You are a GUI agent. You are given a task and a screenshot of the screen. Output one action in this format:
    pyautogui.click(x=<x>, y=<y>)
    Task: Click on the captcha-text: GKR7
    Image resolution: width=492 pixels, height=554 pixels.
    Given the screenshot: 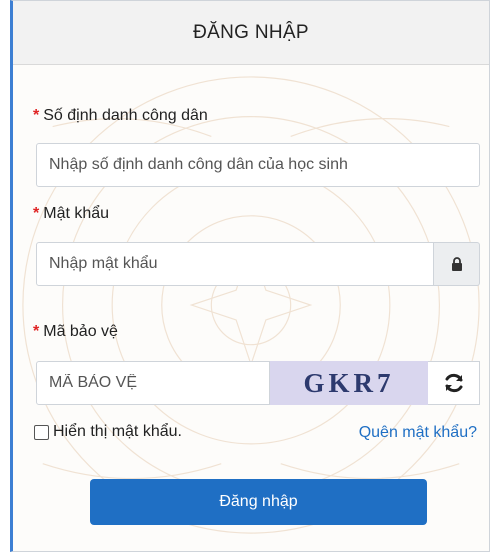 What is the action you would take?
    pyautogui.click(x=349, y=382)
    